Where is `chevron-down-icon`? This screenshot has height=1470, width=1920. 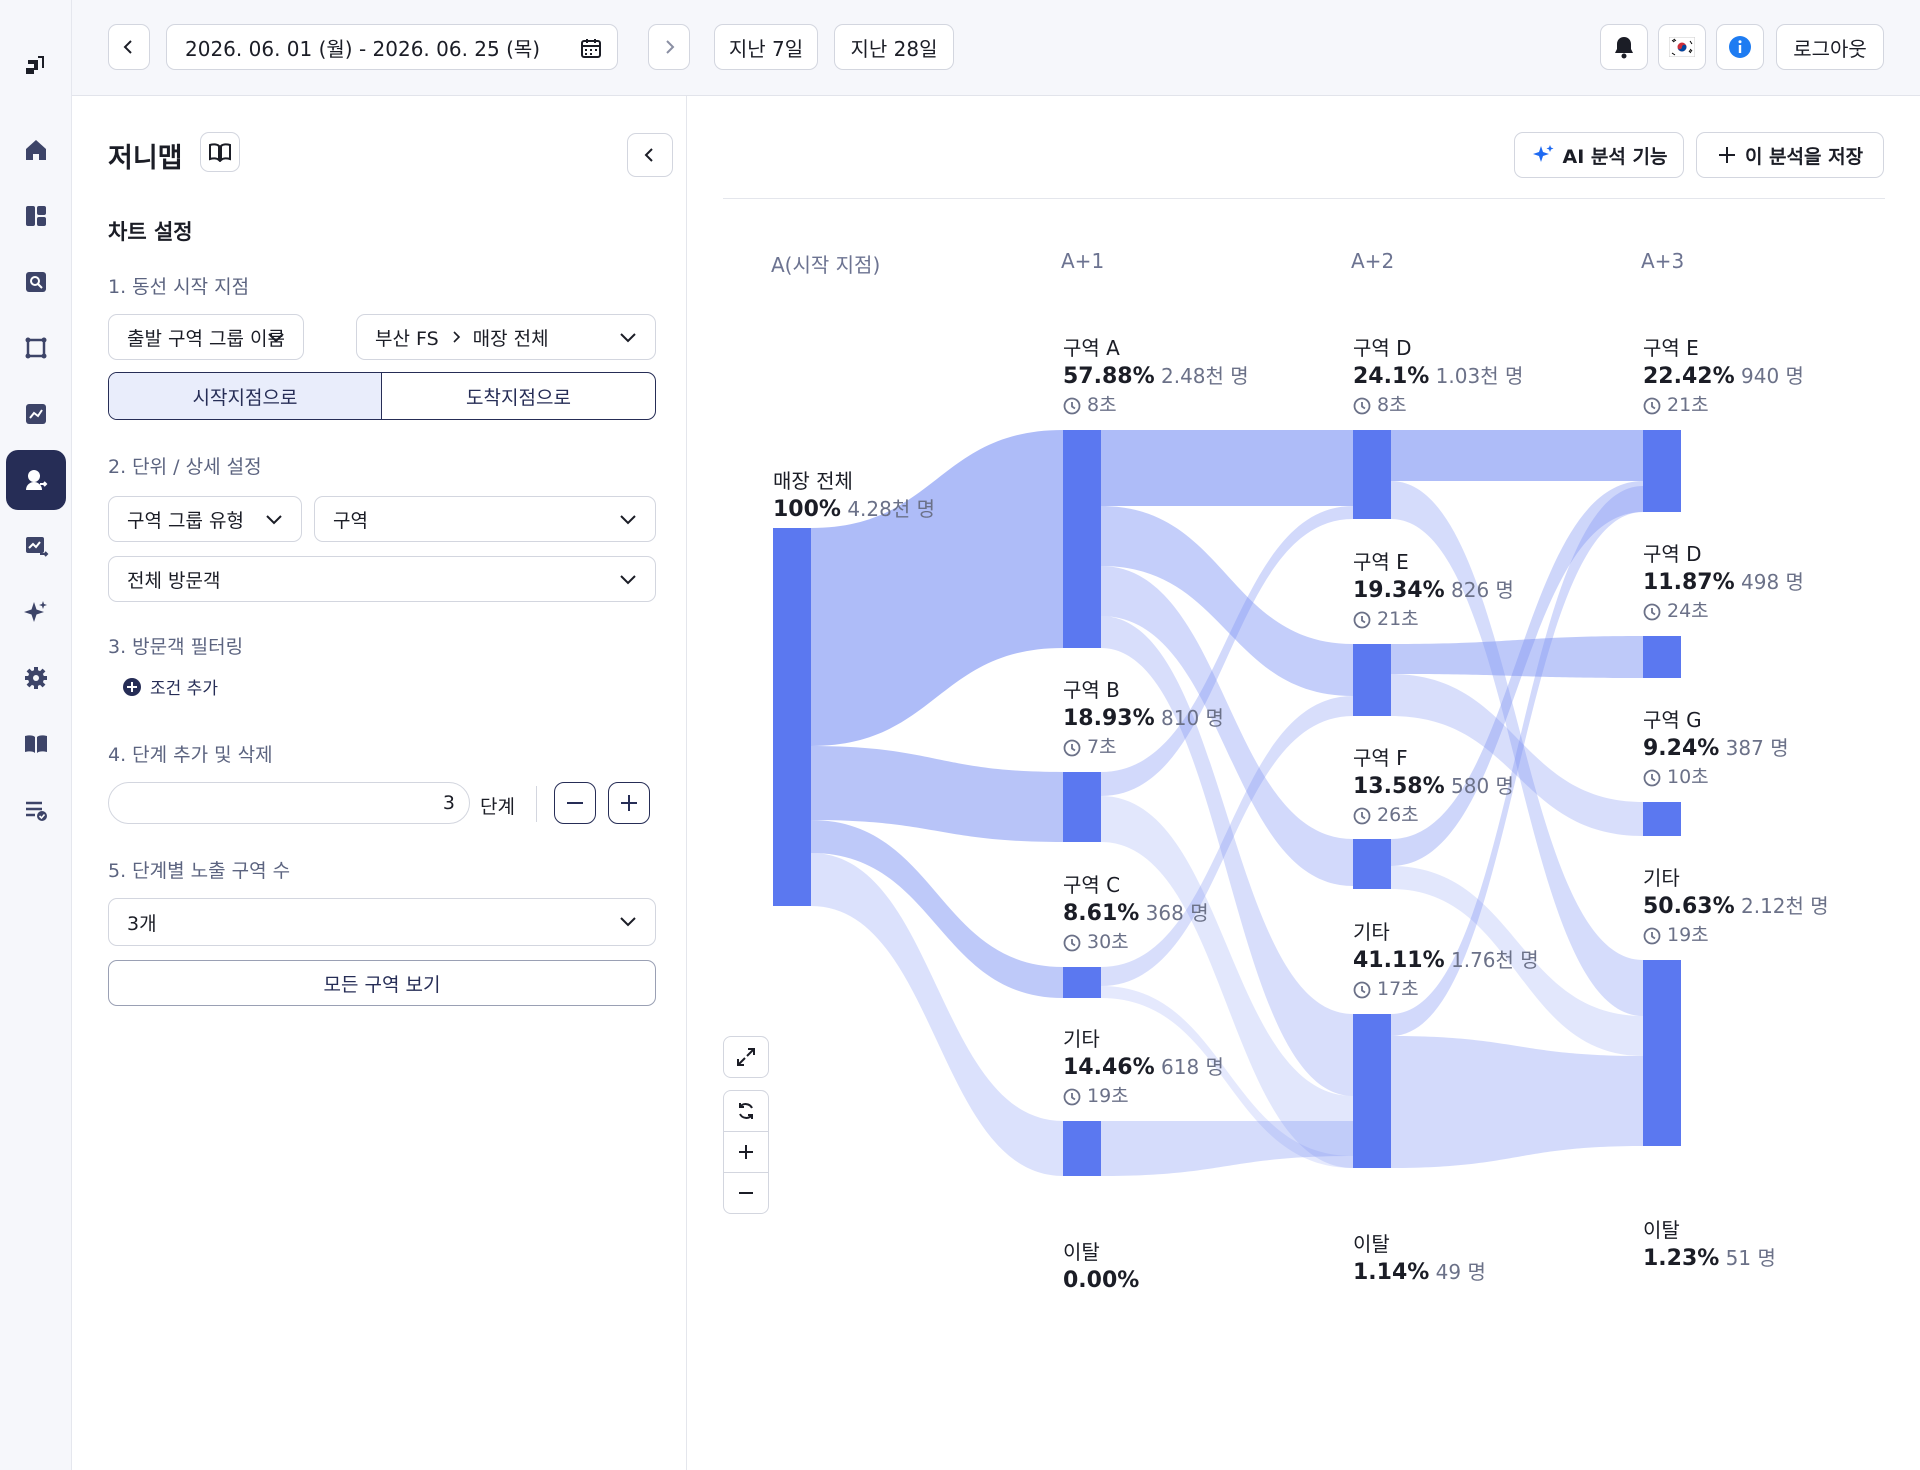
chevron-down-icon is located at coordinates (628, 520).